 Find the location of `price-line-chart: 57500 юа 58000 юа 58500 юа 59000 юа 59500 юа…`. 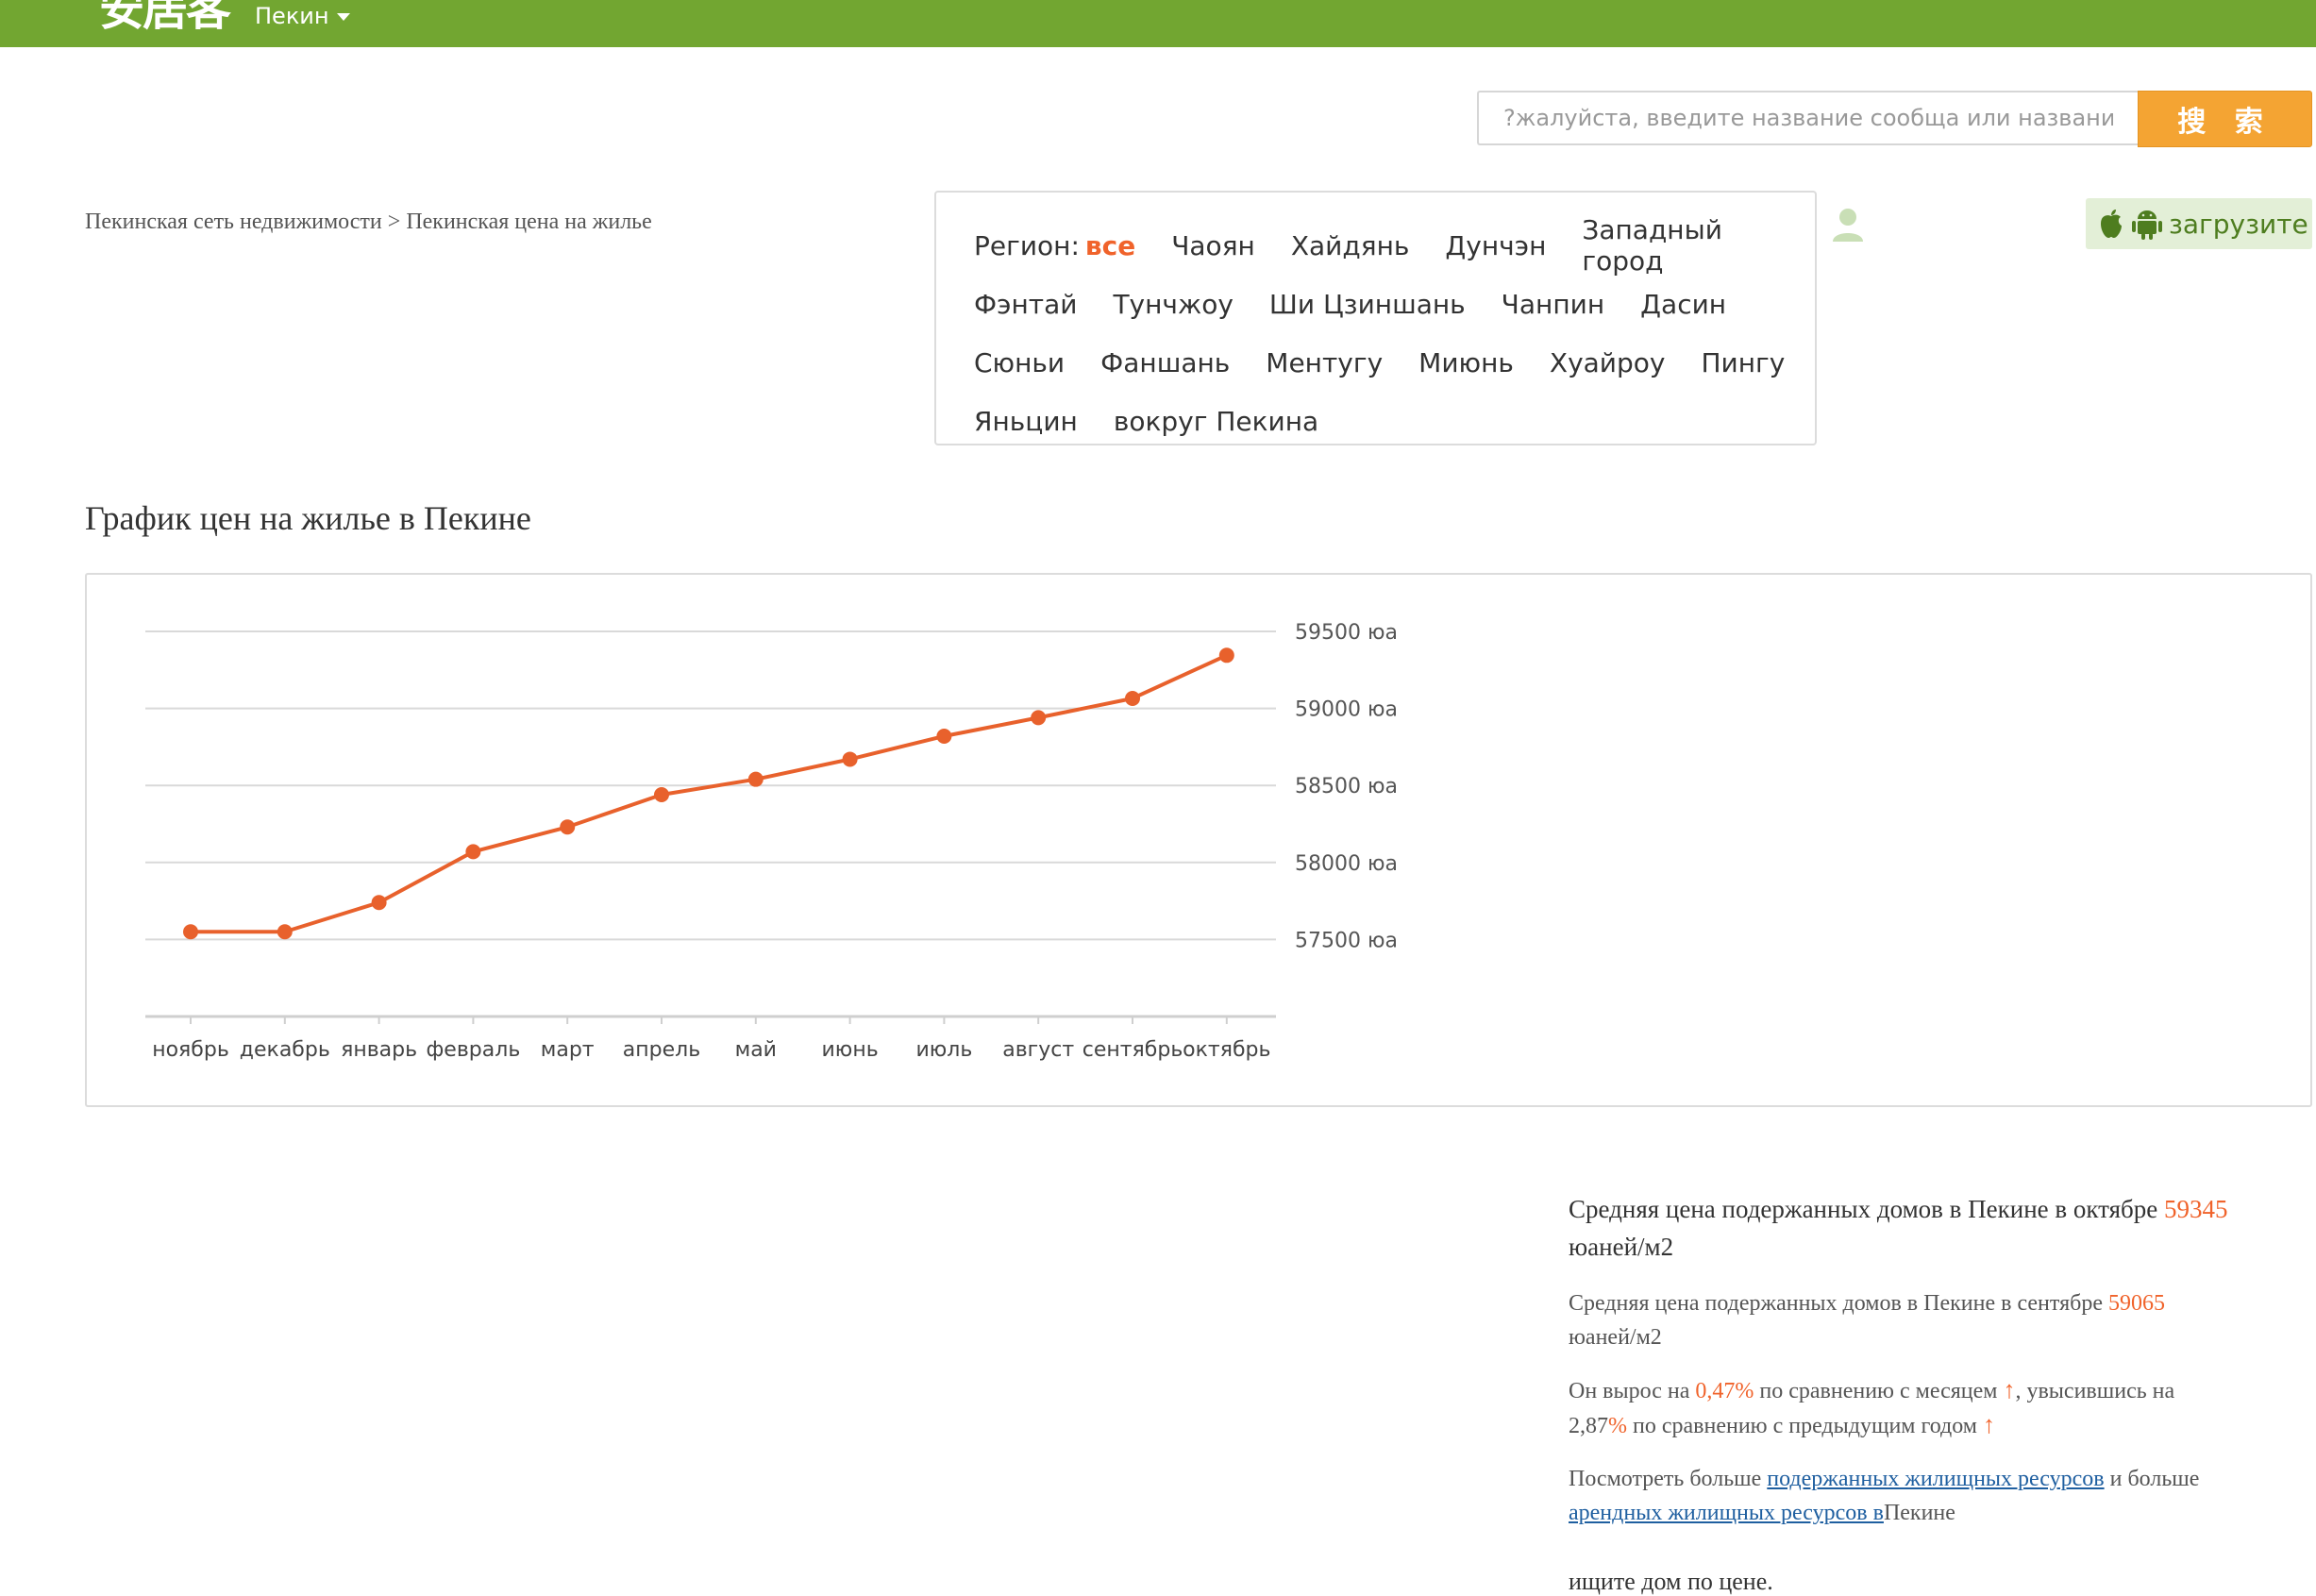

price-line-chart: 57500 юа 58000 юа 58500 юа 59000 юа 59500 юа… is located at coordinates (771, 841).